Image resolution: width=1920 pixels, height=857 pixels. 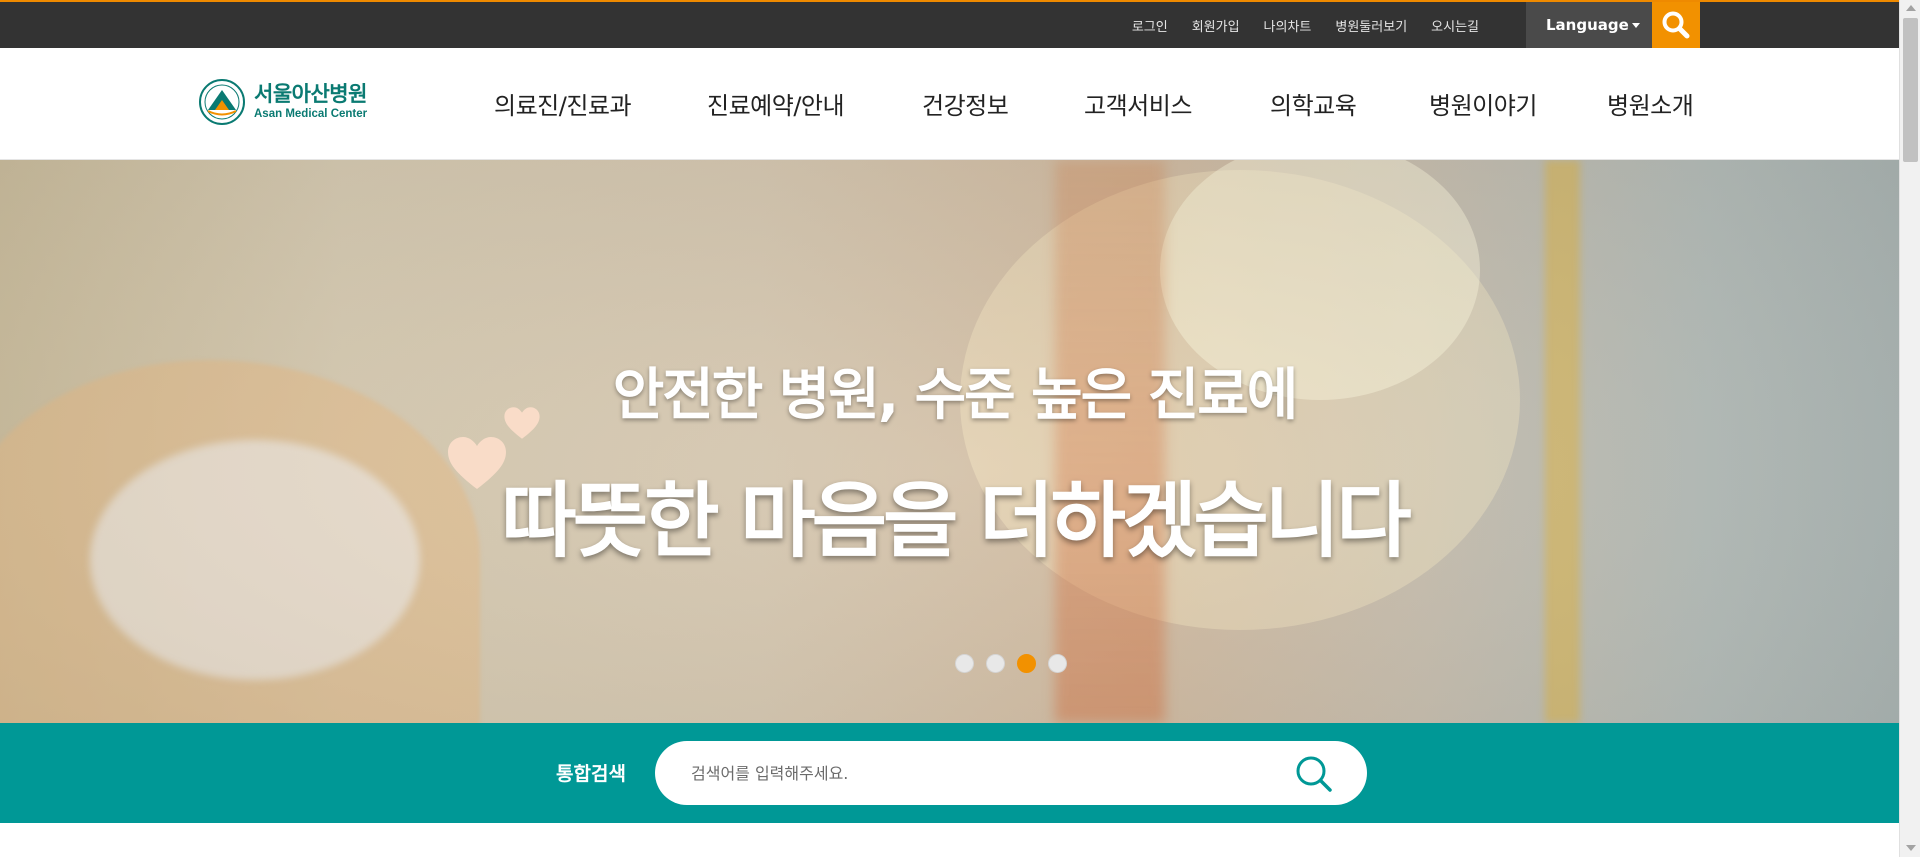 I want to click on language-select: Language, so click(x=1589, y=25).